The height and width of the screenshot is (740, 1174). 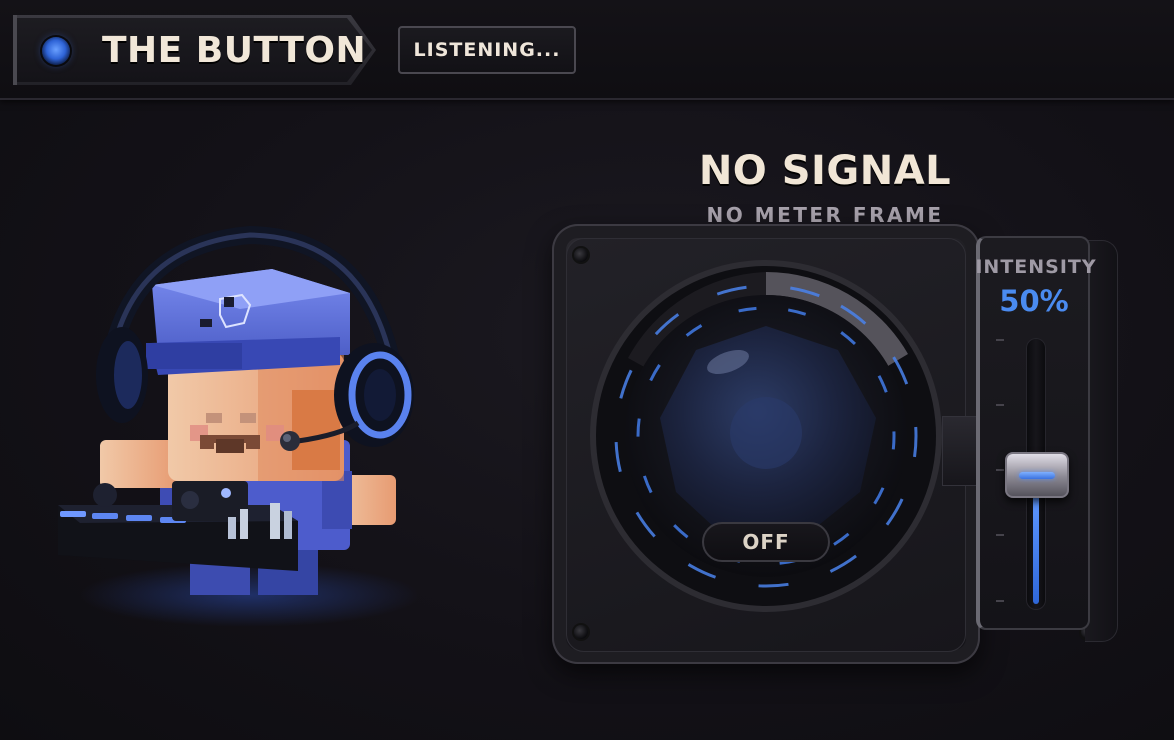 What do you see at coordinates (1036, 267) in the screenshot?
I see `intensity-label: INTENSITY` at bounding box center [1036, 267].